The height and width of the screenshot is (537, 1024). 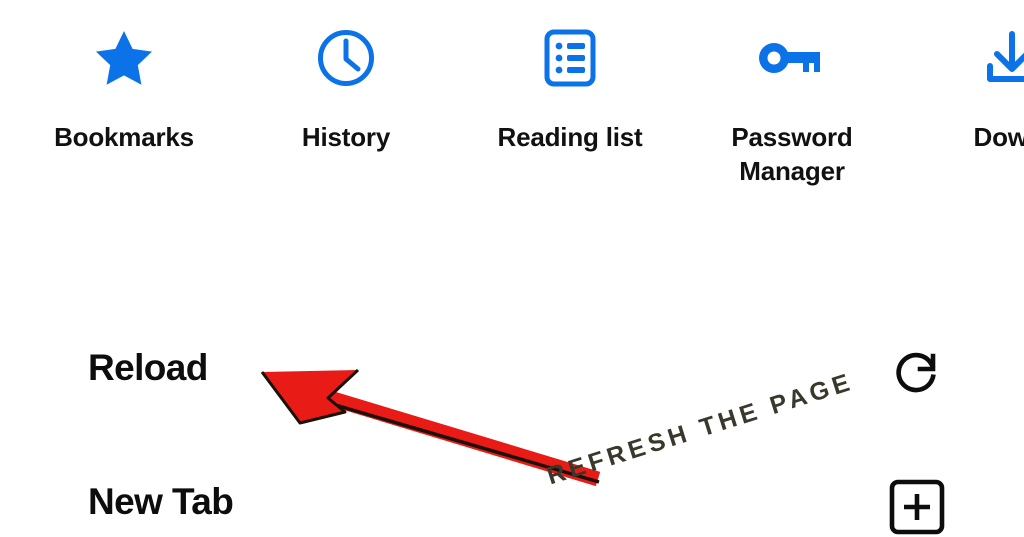 I want to click on shortcut-label: Downl, so click(x=998, y=137).